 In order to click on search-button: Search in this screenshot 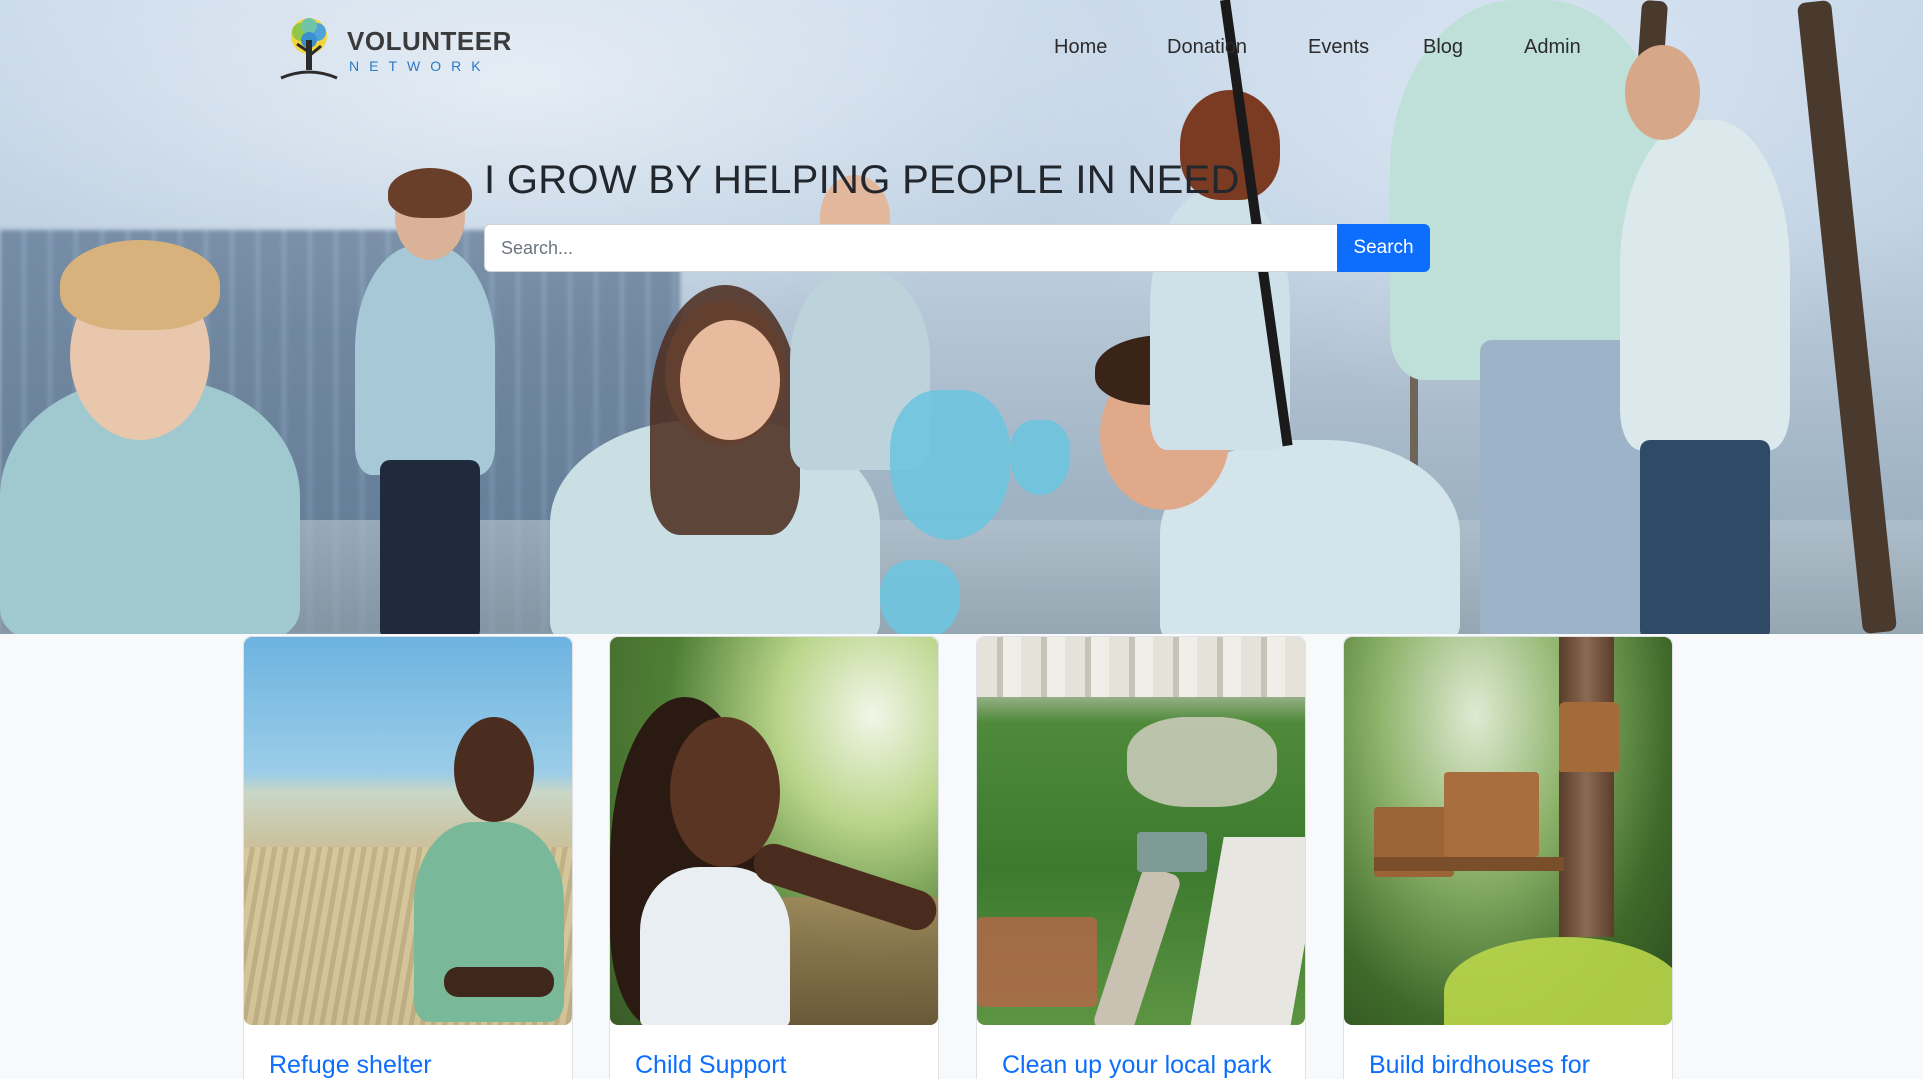, I will do `click(1383, 248)`.